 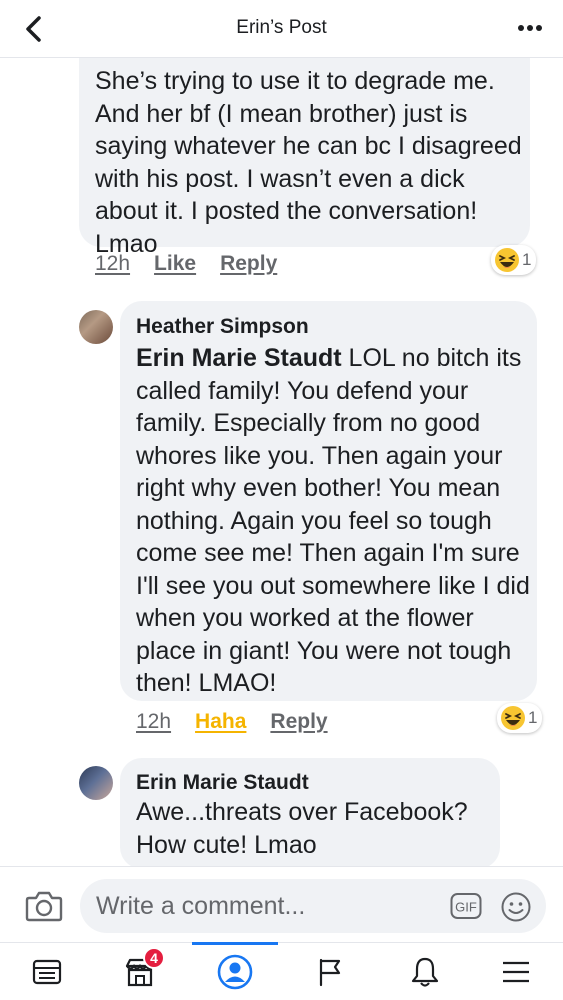 What do you see at coordinates (222, 327) in the screenshot?
I see `comment-author: Heather Simpson` at bounding box center [222, 327].